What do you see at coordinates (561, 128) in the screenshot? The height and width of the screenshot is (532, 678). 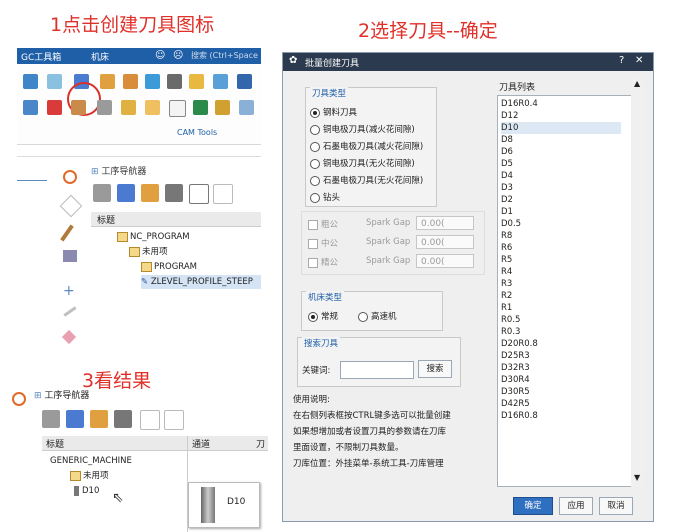 I see `list-item-selected: D10` at bounding box center [561, 128].